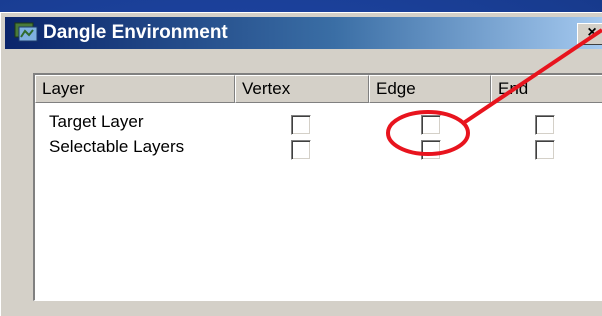  Describe the element at coordinates (301, 150) in the screenshot. I see `checkbox-selectable-vertex` at that location.